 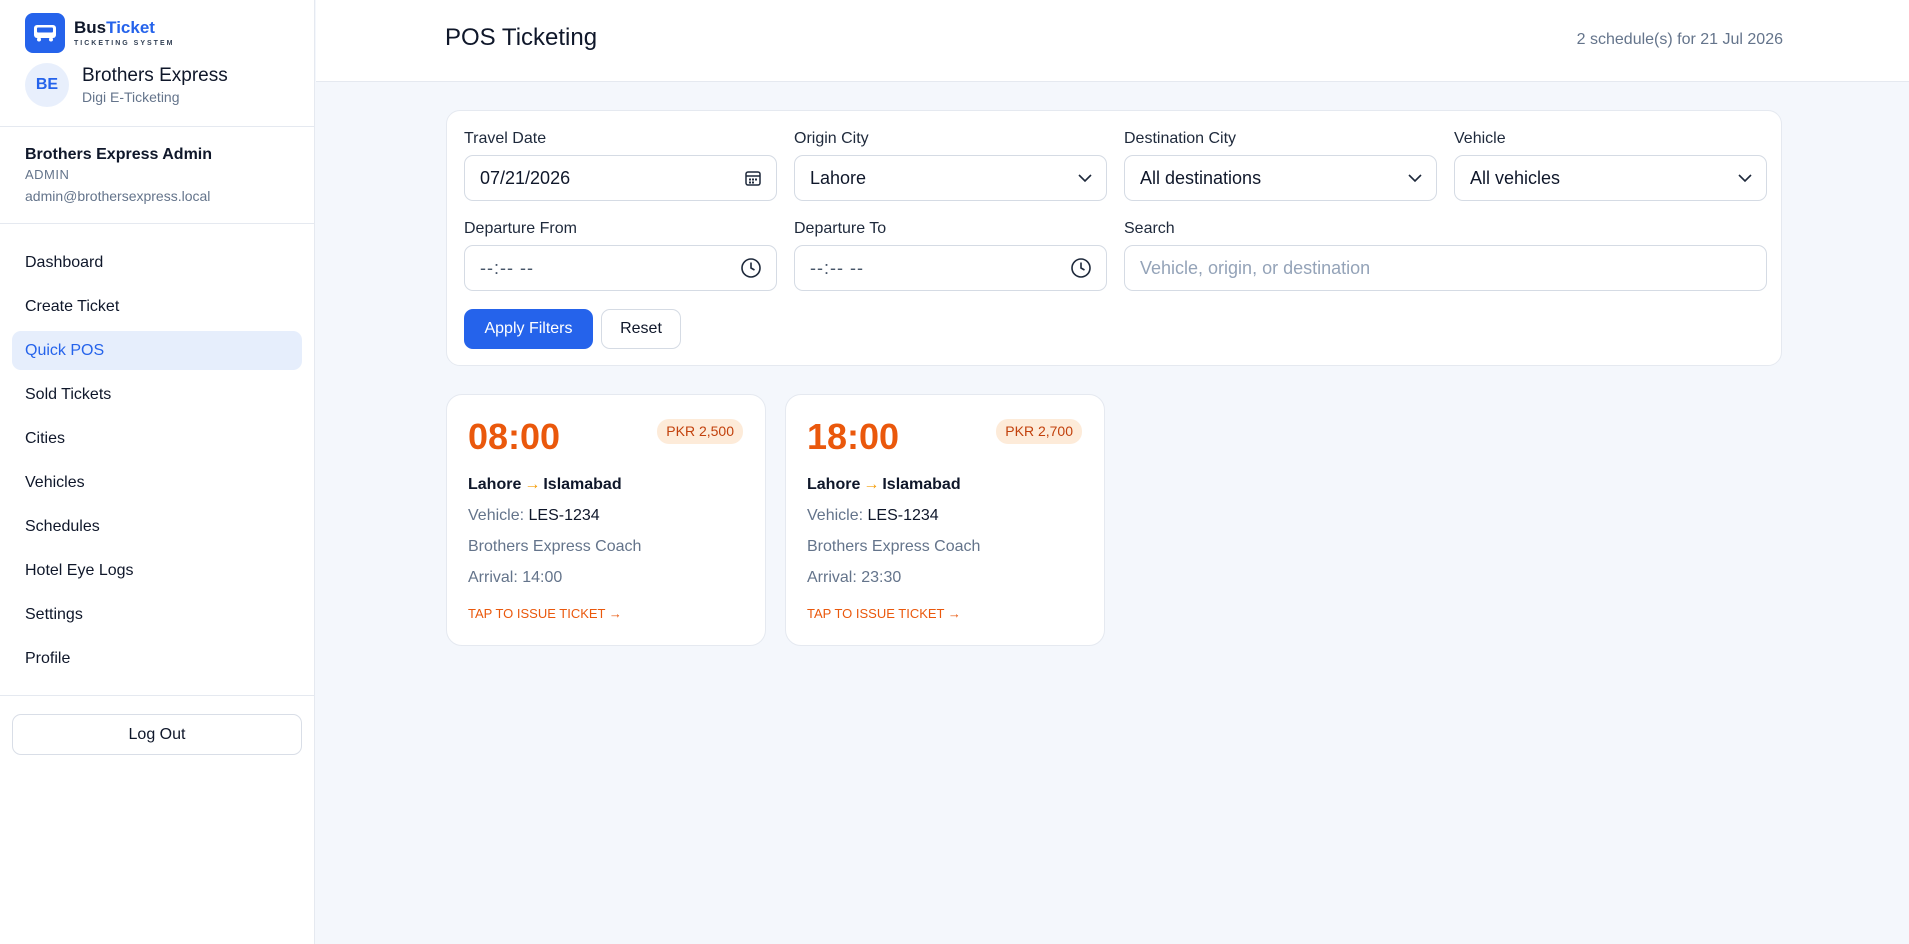 What do you see at coordinates (90, 27) in the screenshot?
I see `brand-name-part1: Bus` at bounding box center [90, 27].